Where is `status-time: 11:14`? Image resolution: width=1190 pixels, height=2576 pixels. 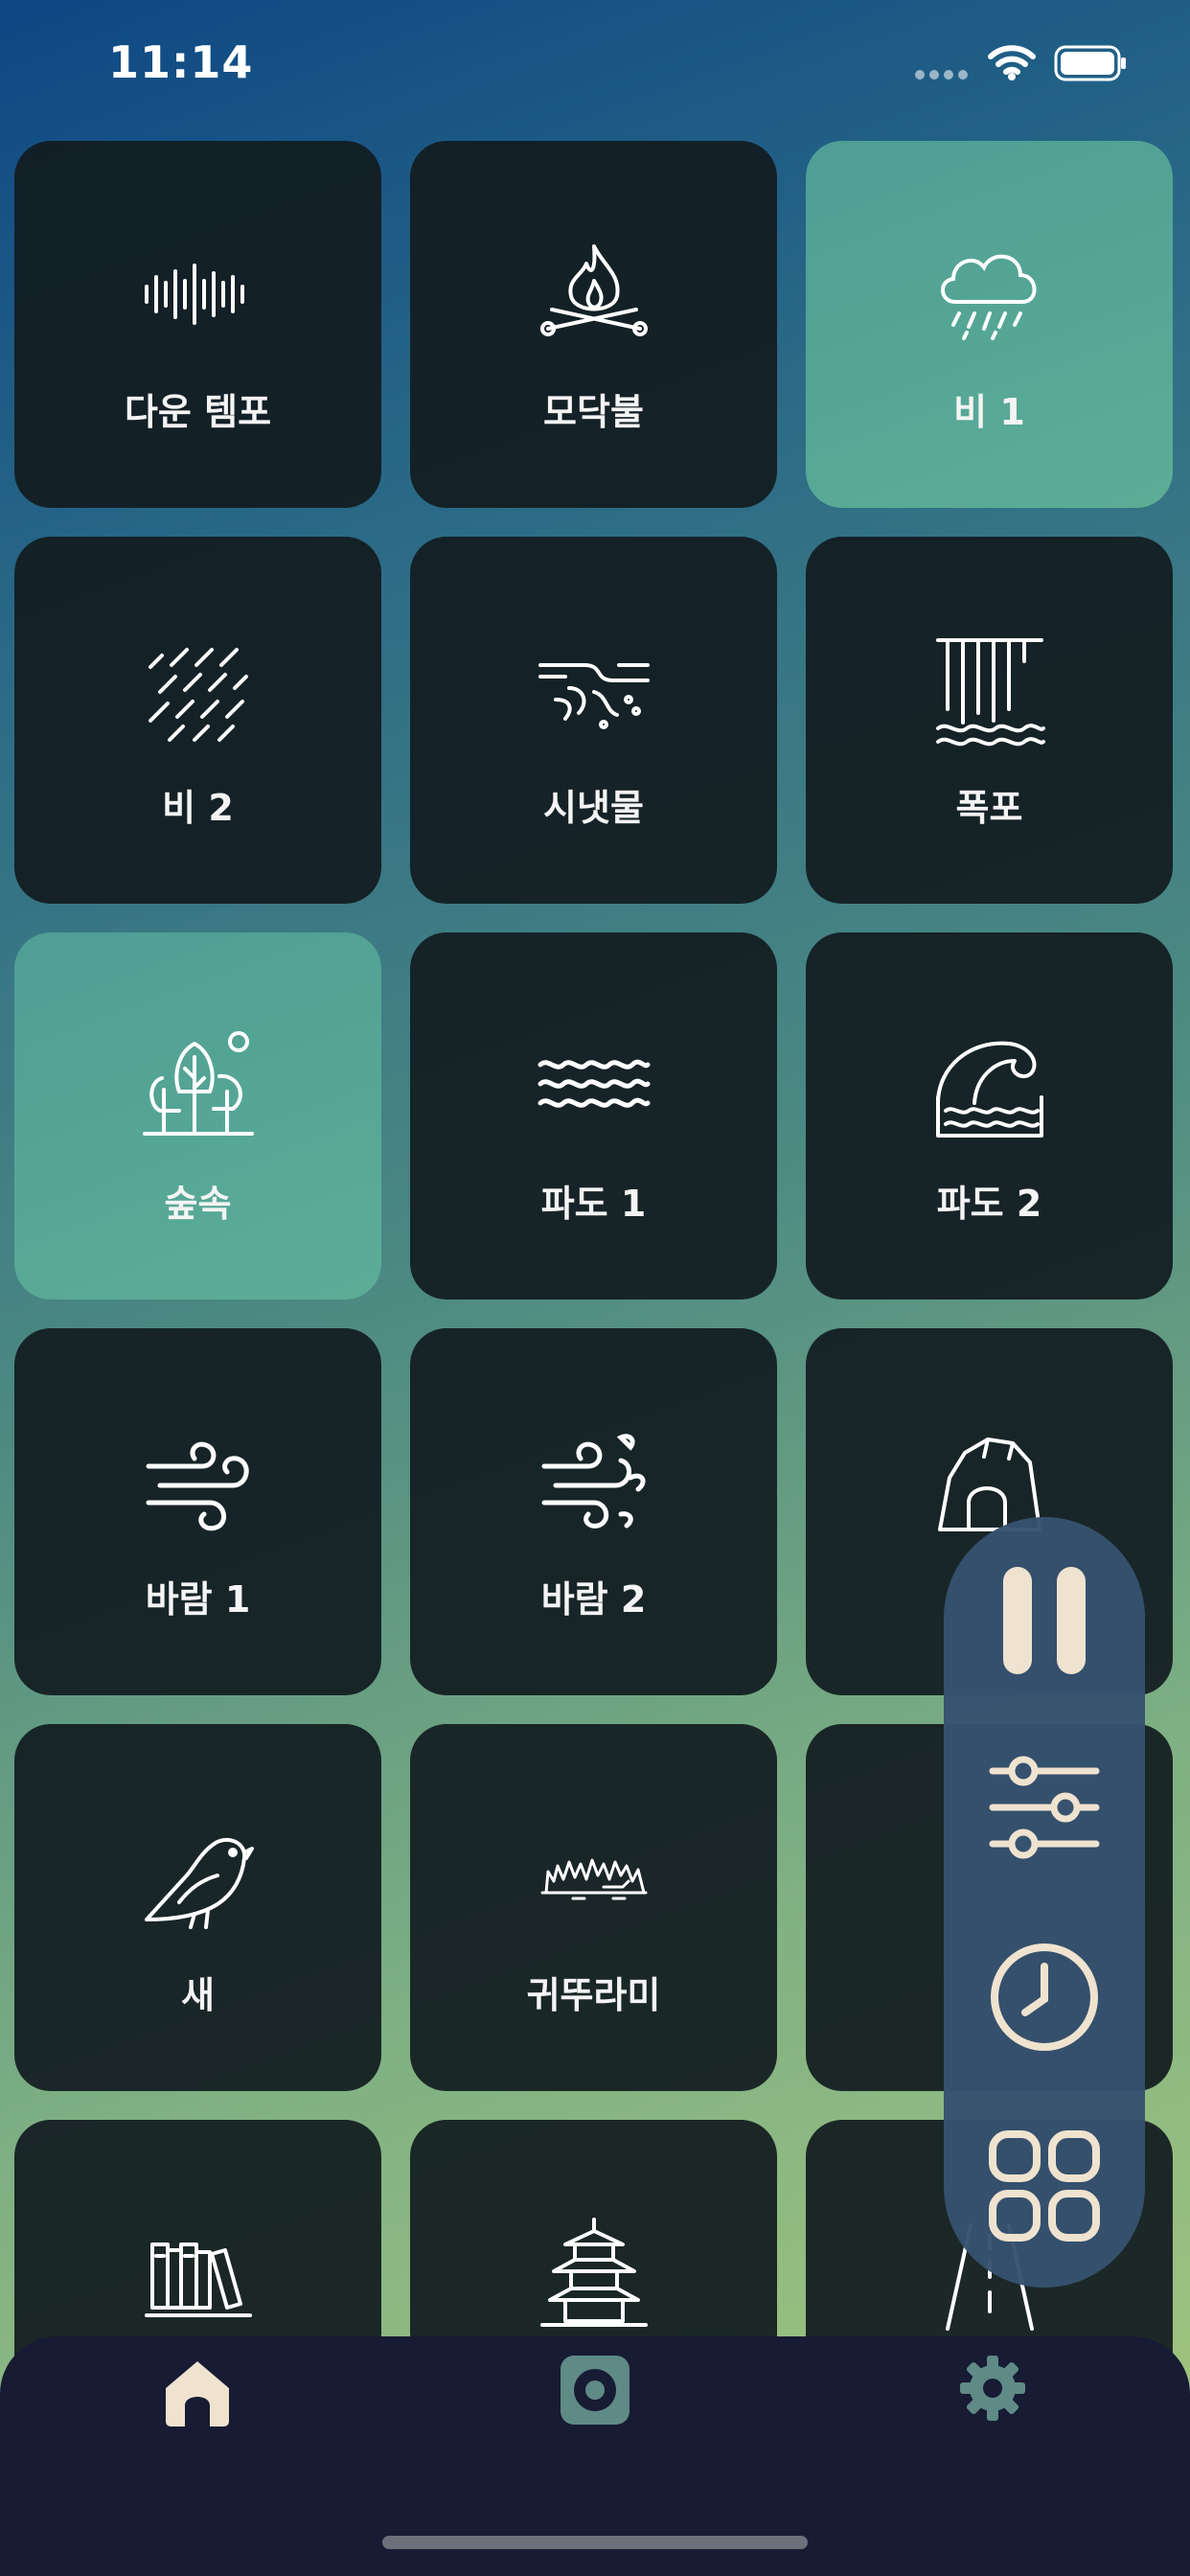
status-time: 11:14 is located at coordinates (181, 62).